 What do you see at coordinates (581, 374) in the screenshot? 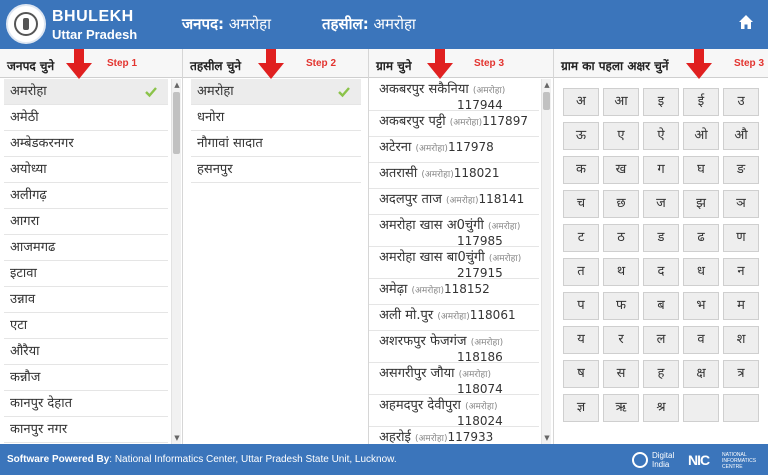
I see `letter-button: ष` at bounding box center [581, 374].